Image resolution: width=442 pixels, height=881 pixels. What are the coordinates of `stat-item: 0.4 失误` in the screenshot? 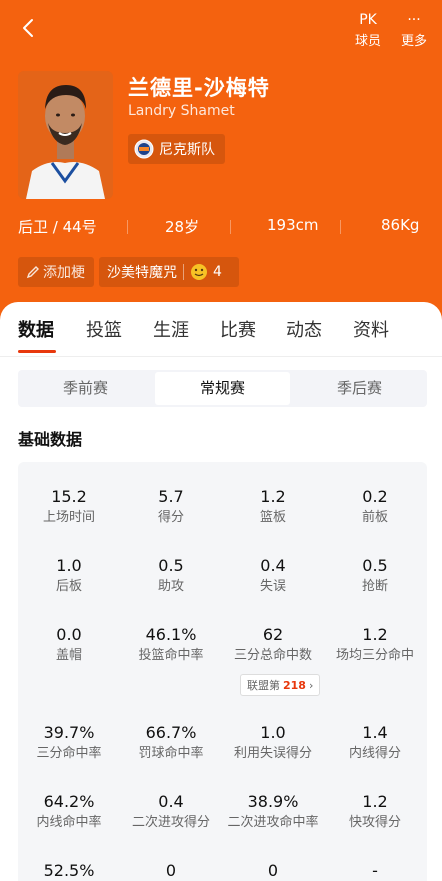 It's located at (273, 575).